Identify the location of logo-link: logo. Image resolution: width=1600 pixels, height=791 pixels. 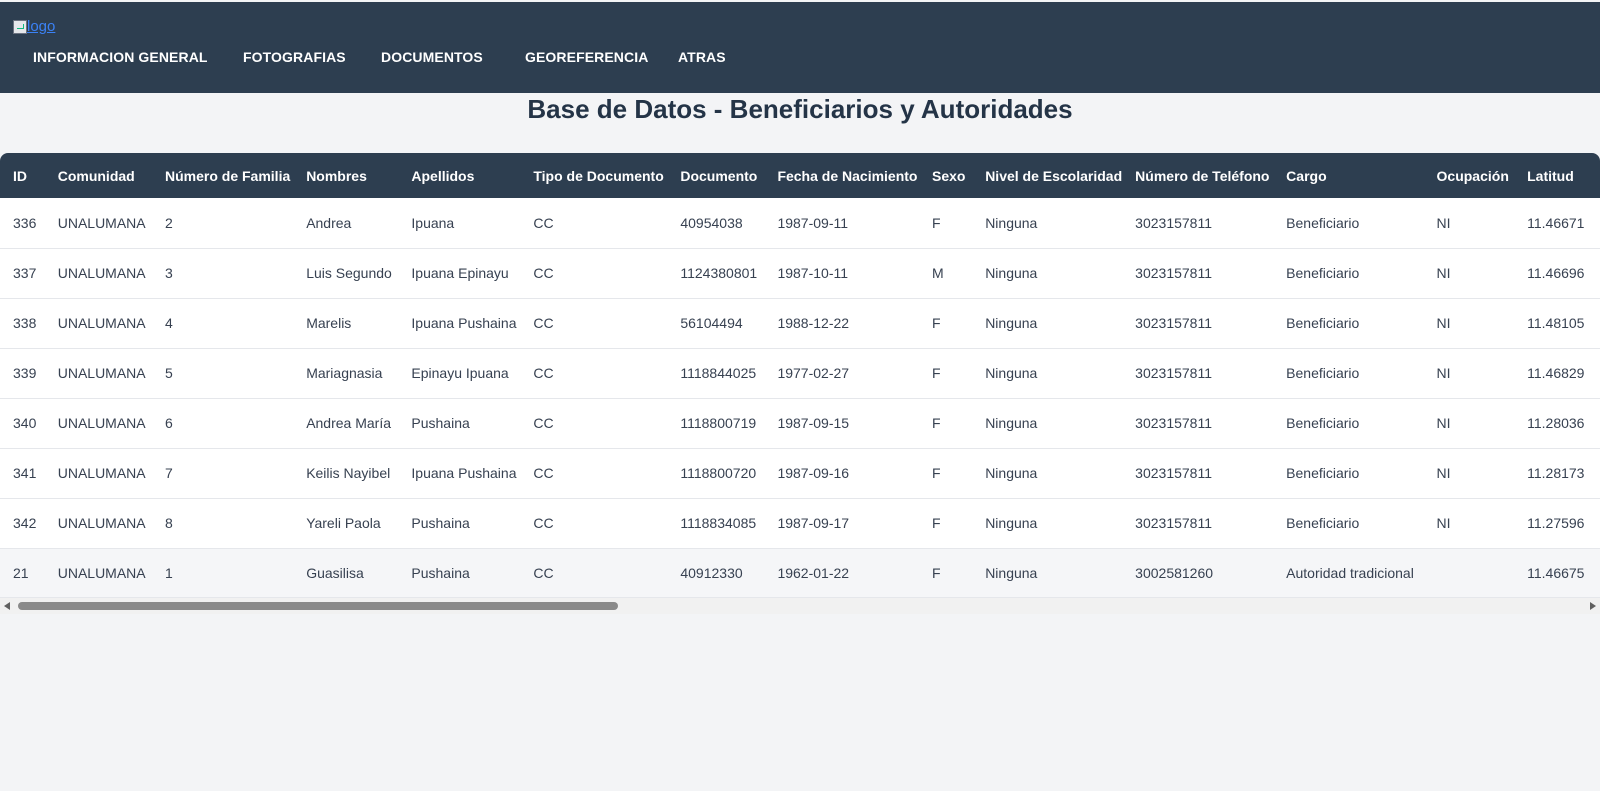
(34, 26).